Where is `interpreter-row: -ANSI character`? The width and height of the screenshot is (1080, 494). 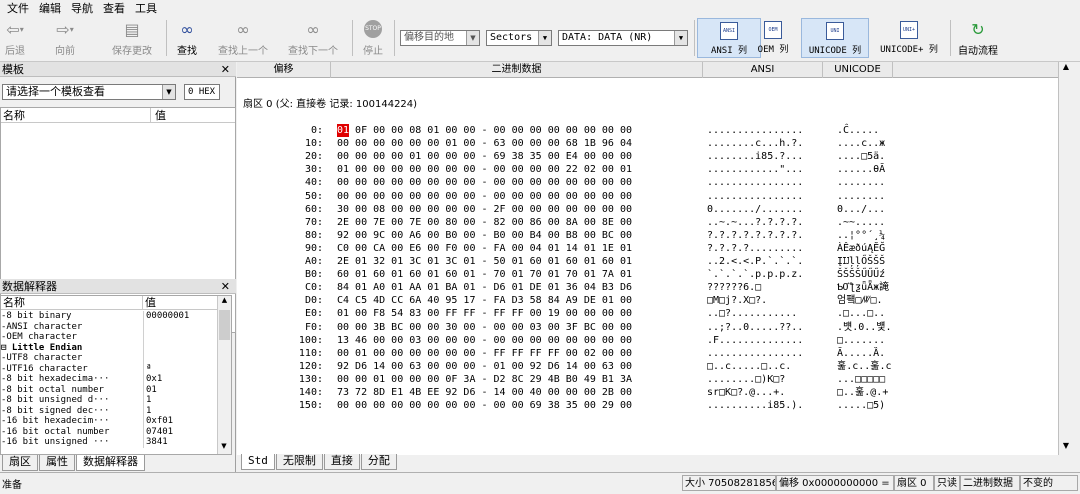
interpreter-row: -ANSI character is located at coordinates (109, 326).